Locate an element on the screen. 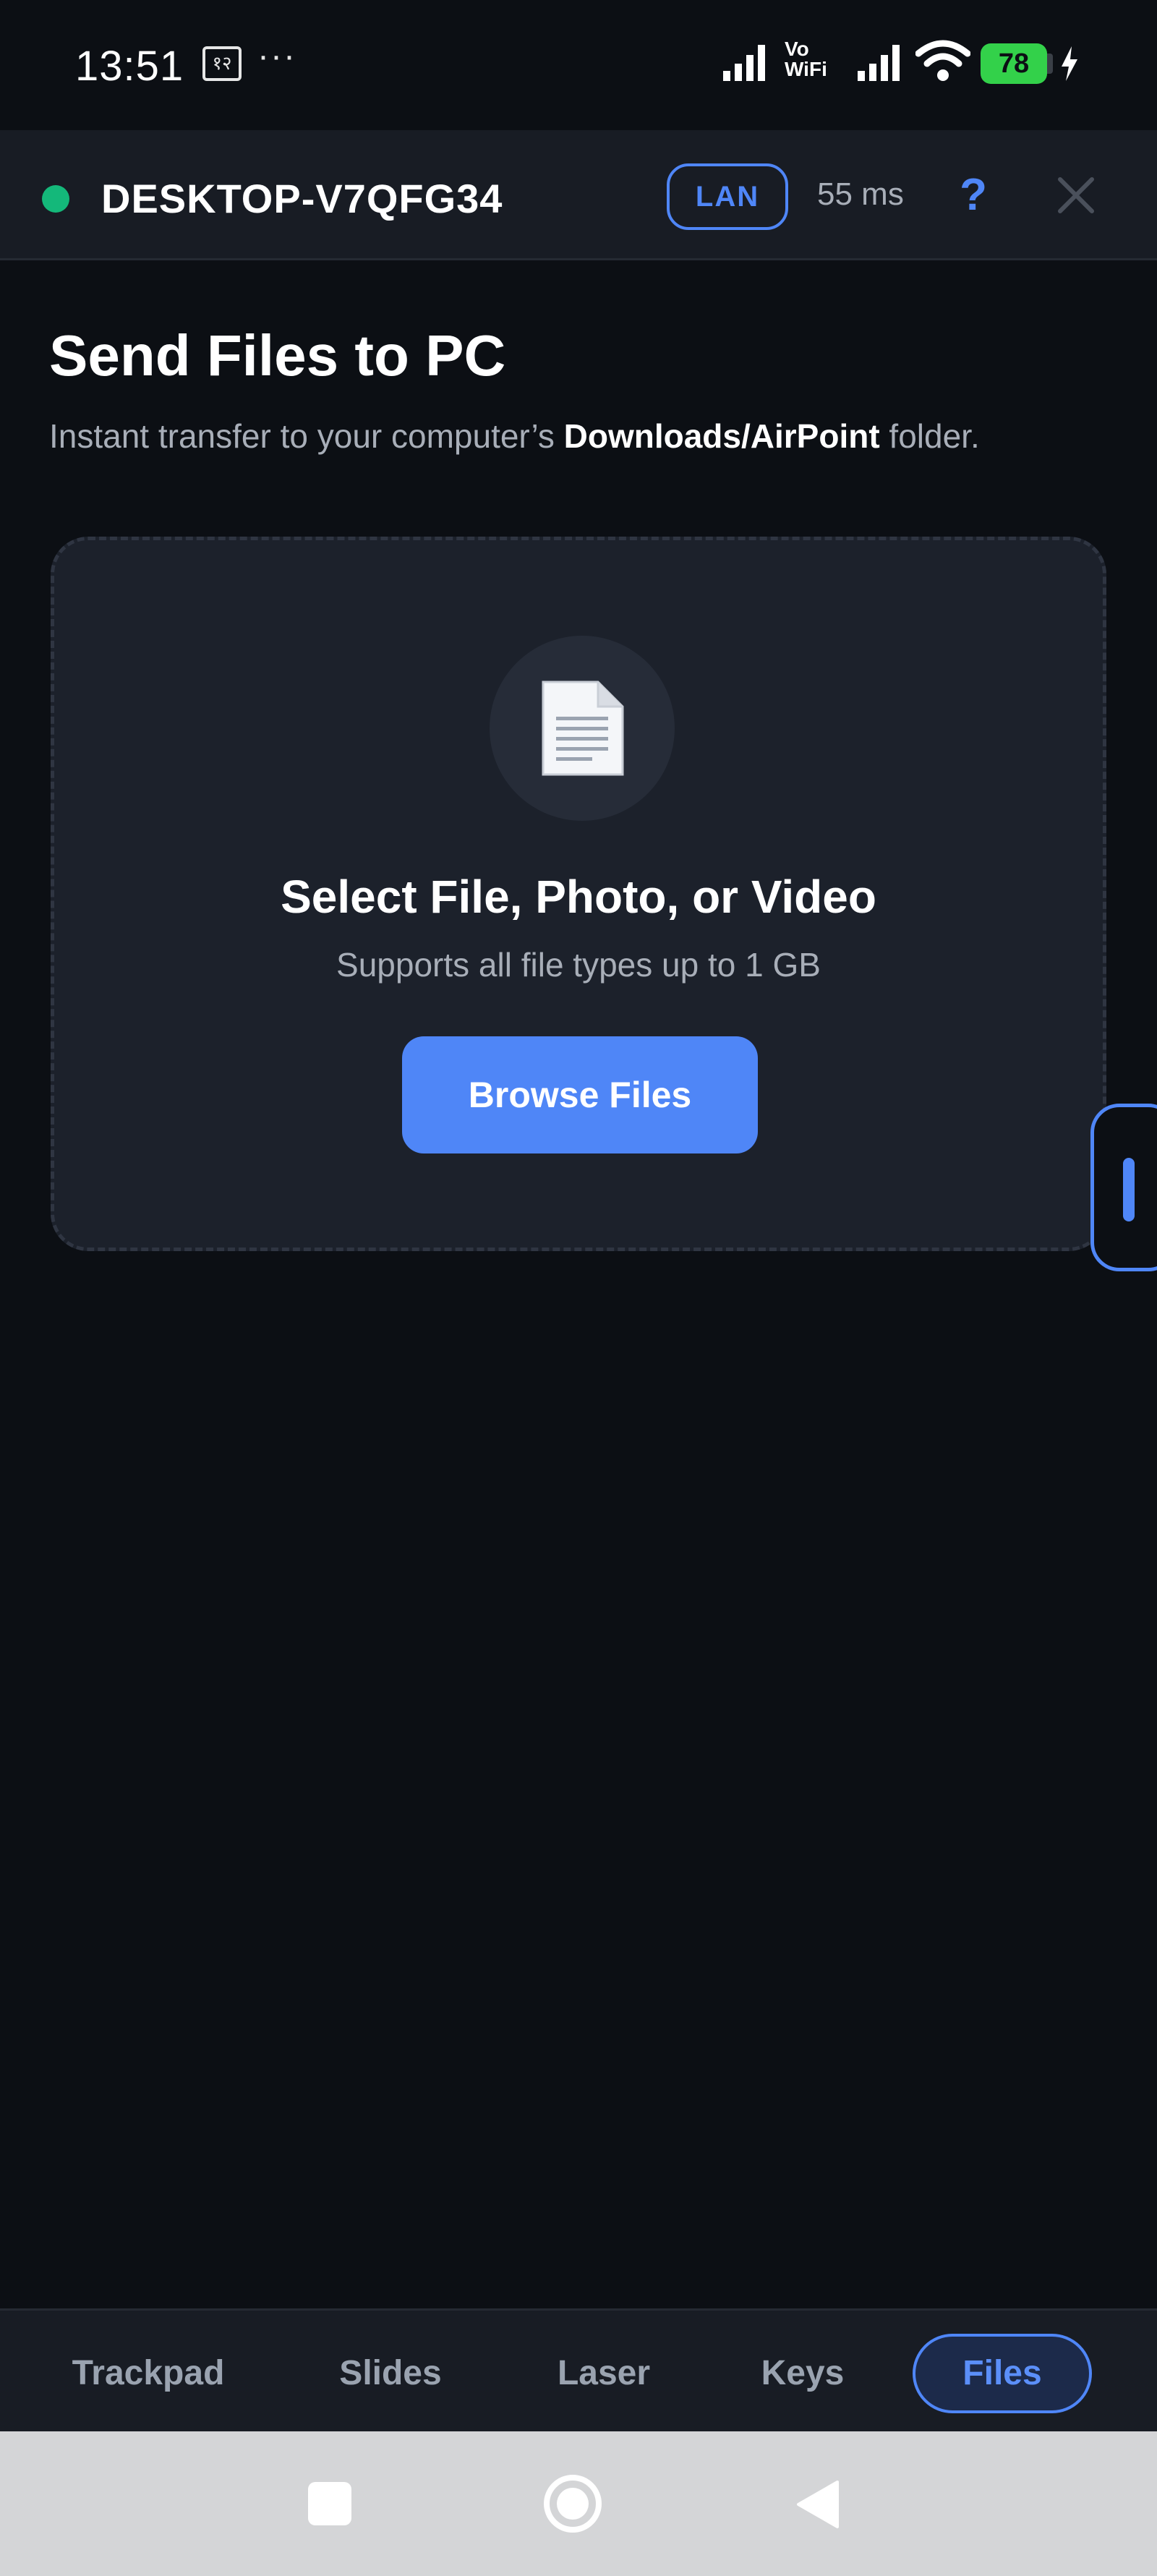 The image size is (1157, 2576). connection-status-dot is located at coordinates (55, 199).